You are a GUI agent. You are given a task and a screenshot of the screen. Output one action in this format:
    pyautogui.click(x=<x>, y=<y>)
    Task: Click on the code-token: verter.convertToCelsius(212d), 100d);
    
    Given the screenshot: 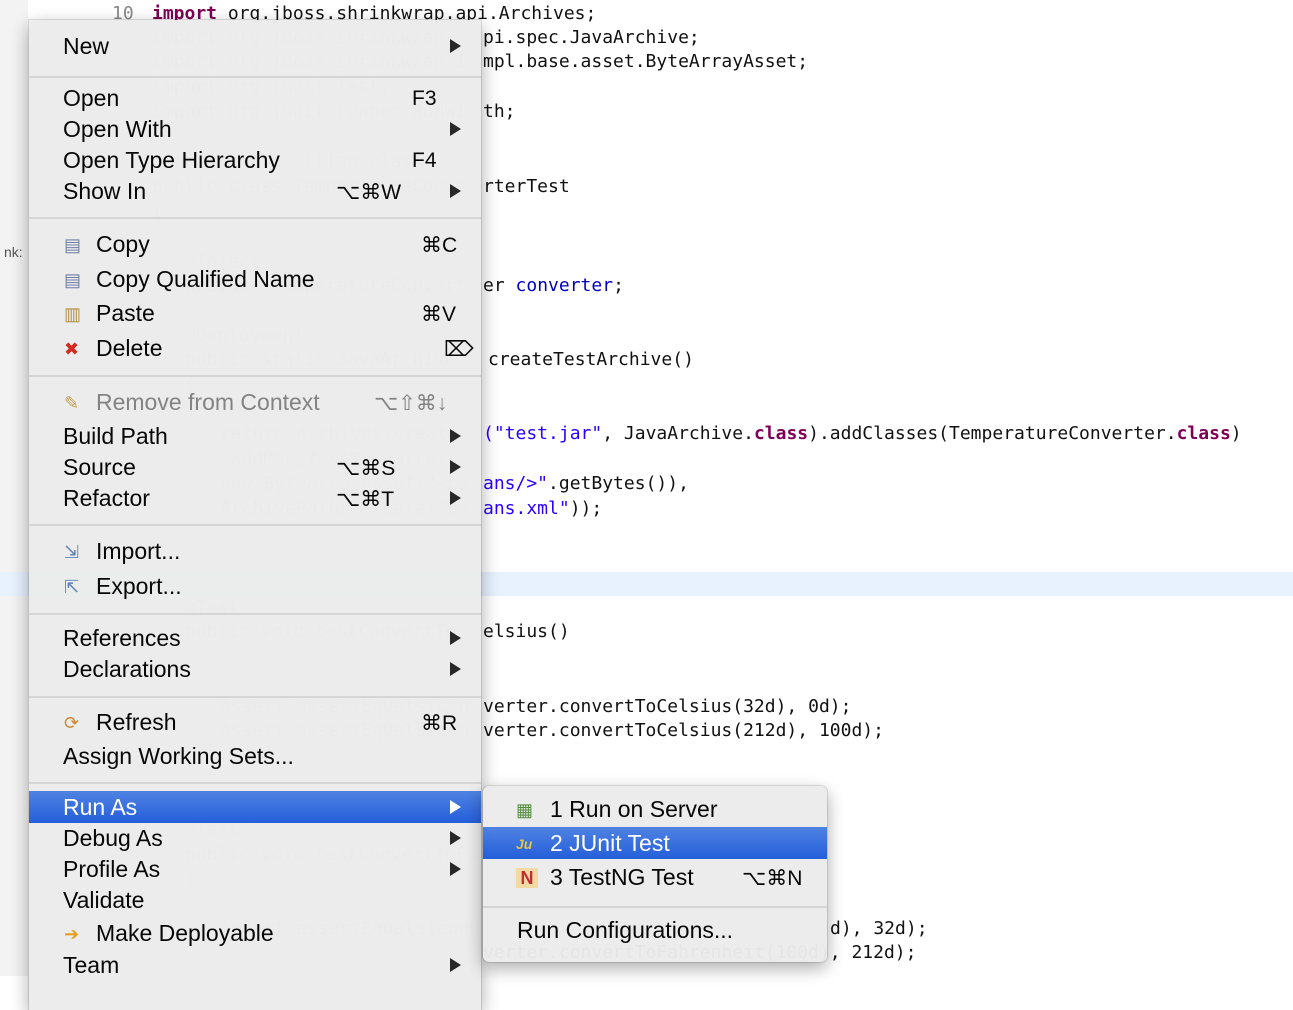 What is the action you would take?
    pyautogui.click(x=683, y=730)
    